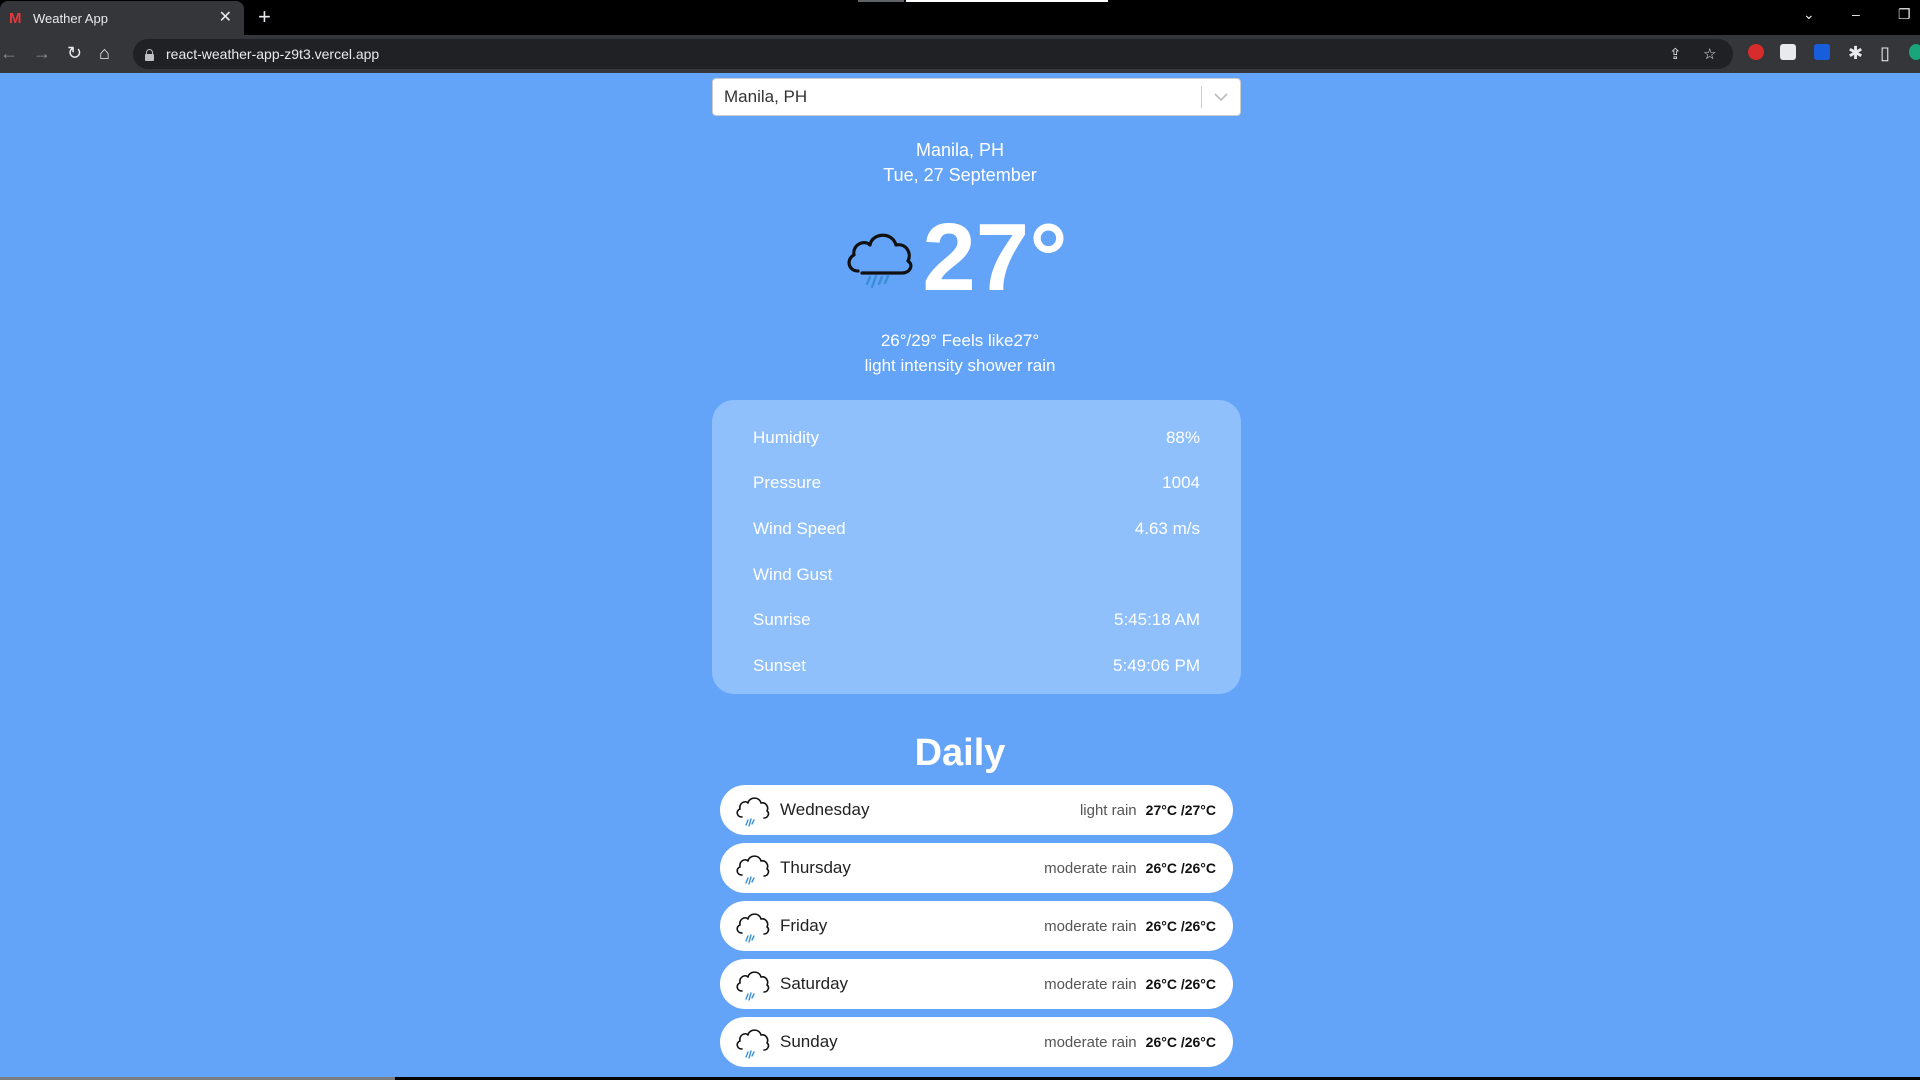 This screenshot has height=1080, width=1920. I want to click on day-name: Friday, so click(804, 925).